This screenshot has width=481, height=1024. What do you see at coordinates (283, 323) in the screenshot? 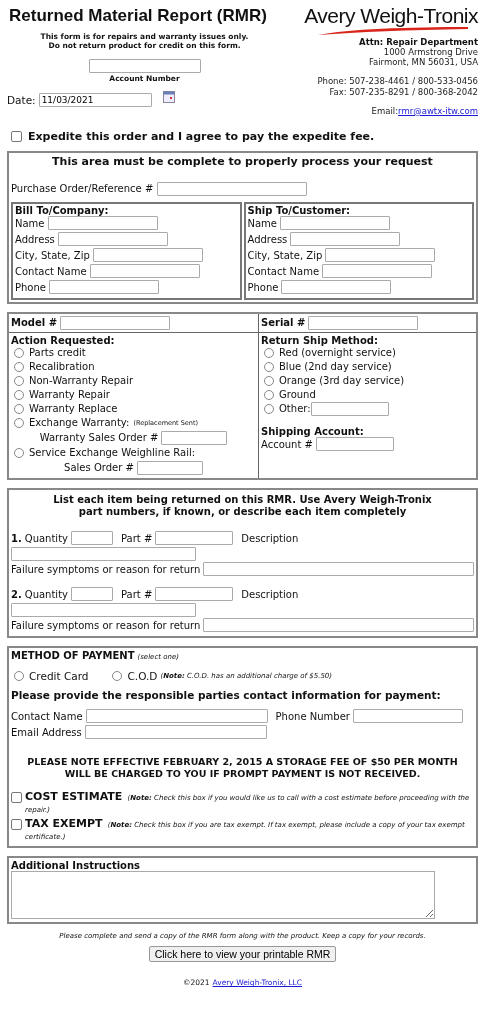
I see `field-label: Serial #` at bounding box center [283, 323].